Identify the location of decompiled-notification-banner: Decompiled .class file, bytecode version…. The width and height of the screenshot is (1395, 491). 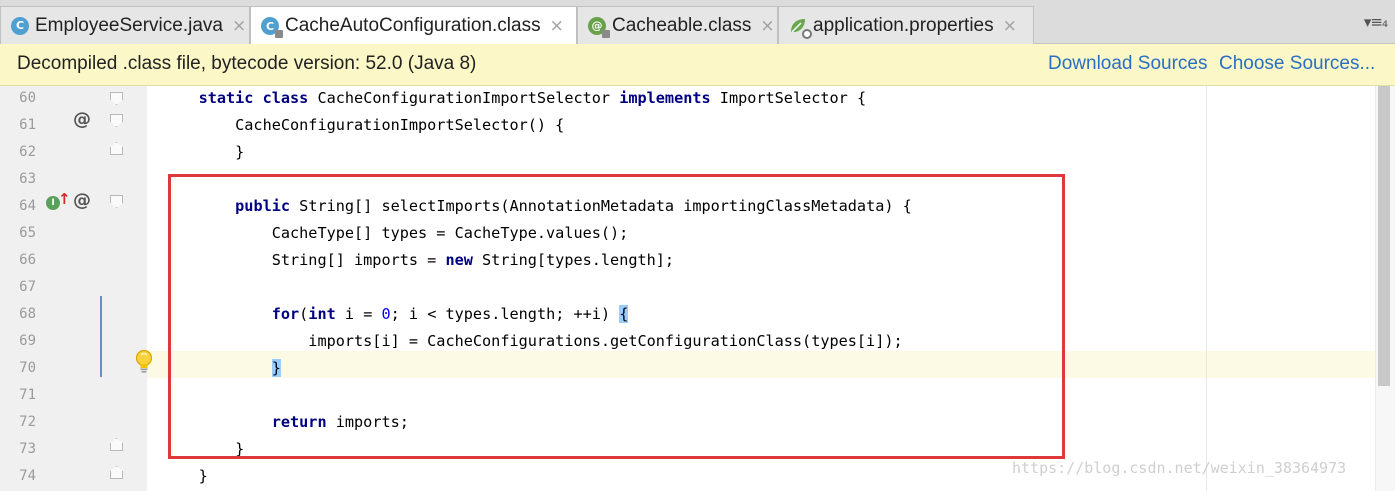
(697, 65).